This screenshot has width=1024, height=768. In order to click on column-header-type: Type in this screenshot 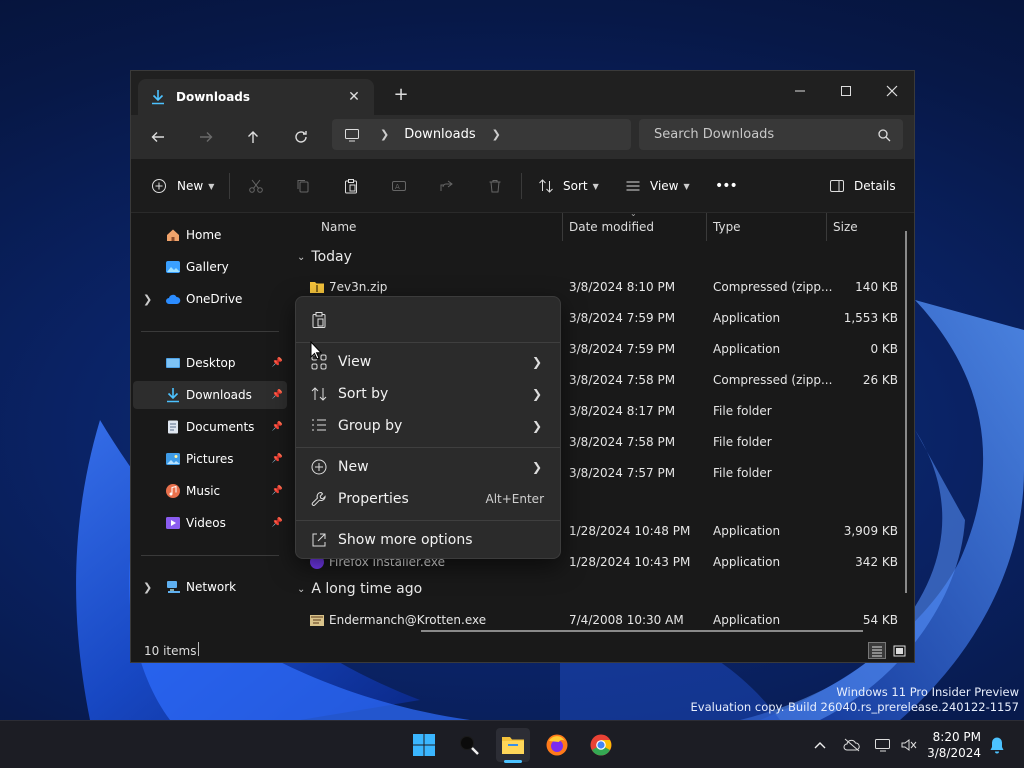, I will do `click(727, 227)`.